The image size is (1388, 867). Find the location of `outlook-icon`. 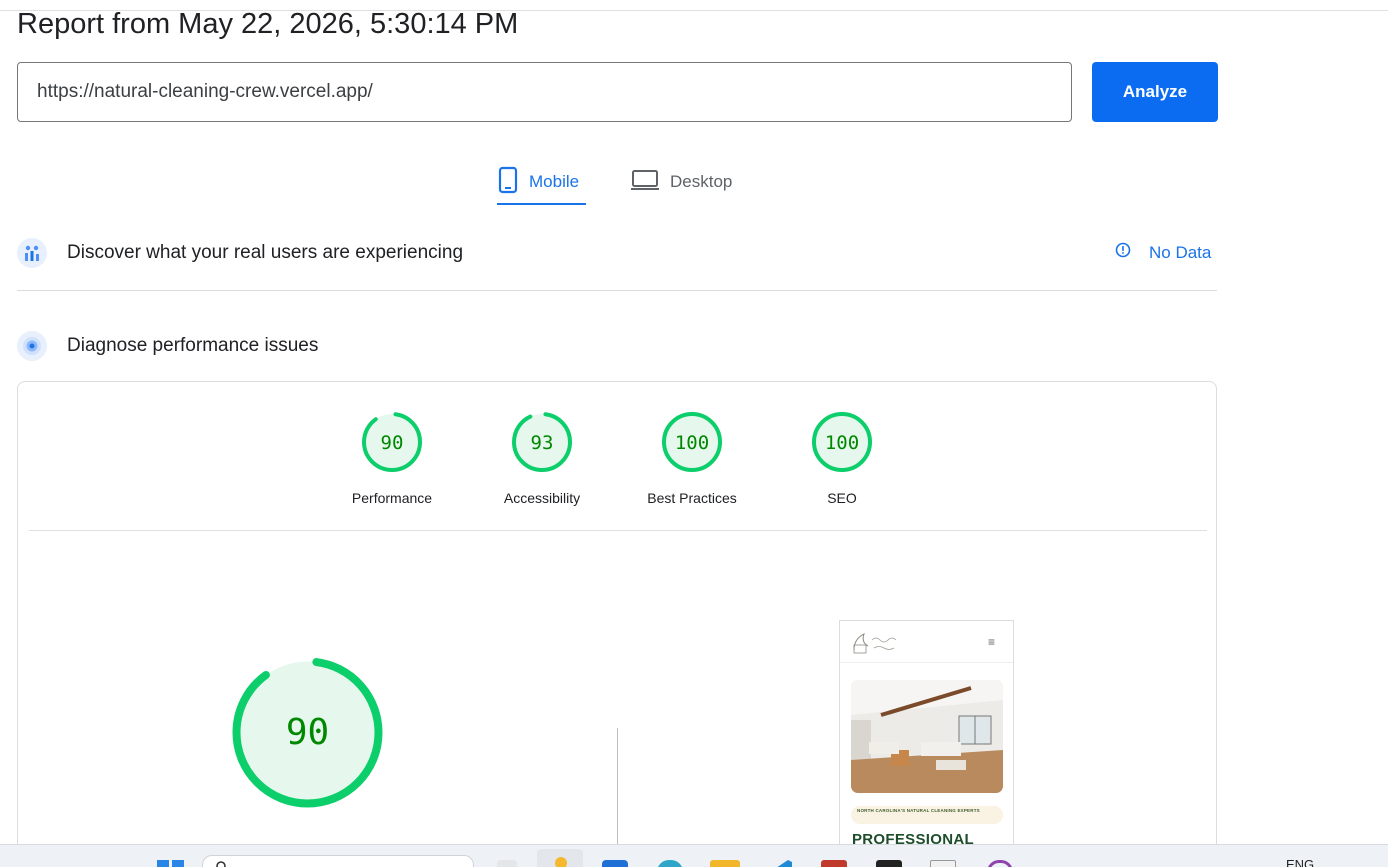

outlook-icon is located at coordinates (615, 863).